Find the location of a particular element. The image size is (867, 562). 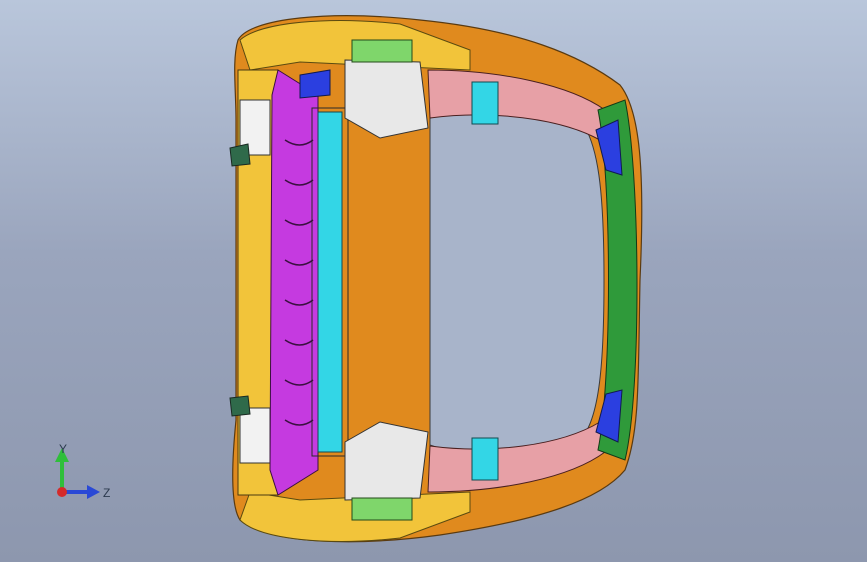

view-orientation-triad-icon is located at coordinates (84, 475).